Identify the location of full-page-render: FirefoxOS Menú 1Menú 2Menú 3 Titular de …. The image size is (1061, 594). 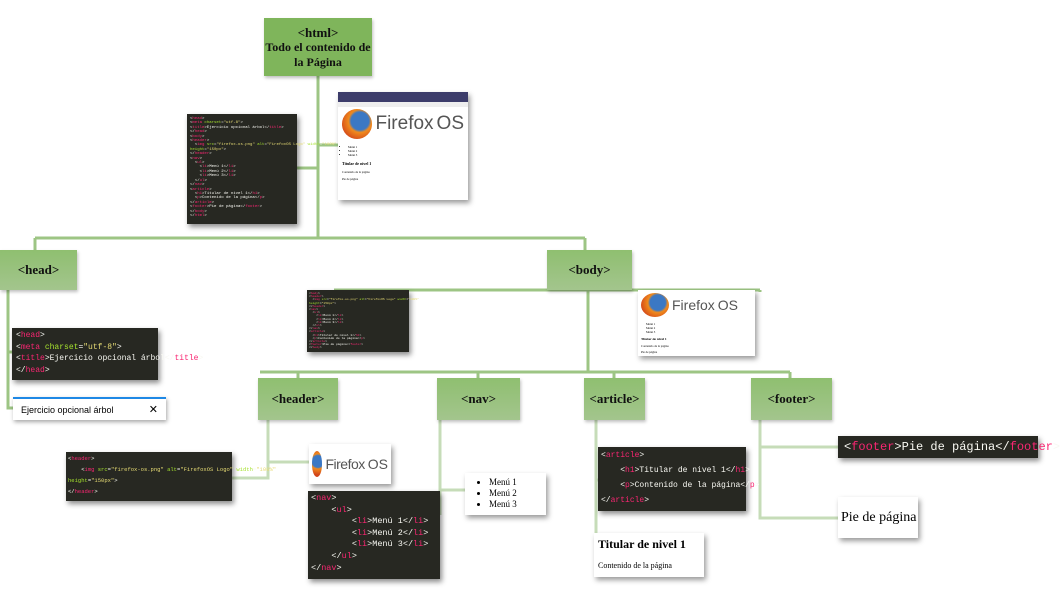
(403, 146).